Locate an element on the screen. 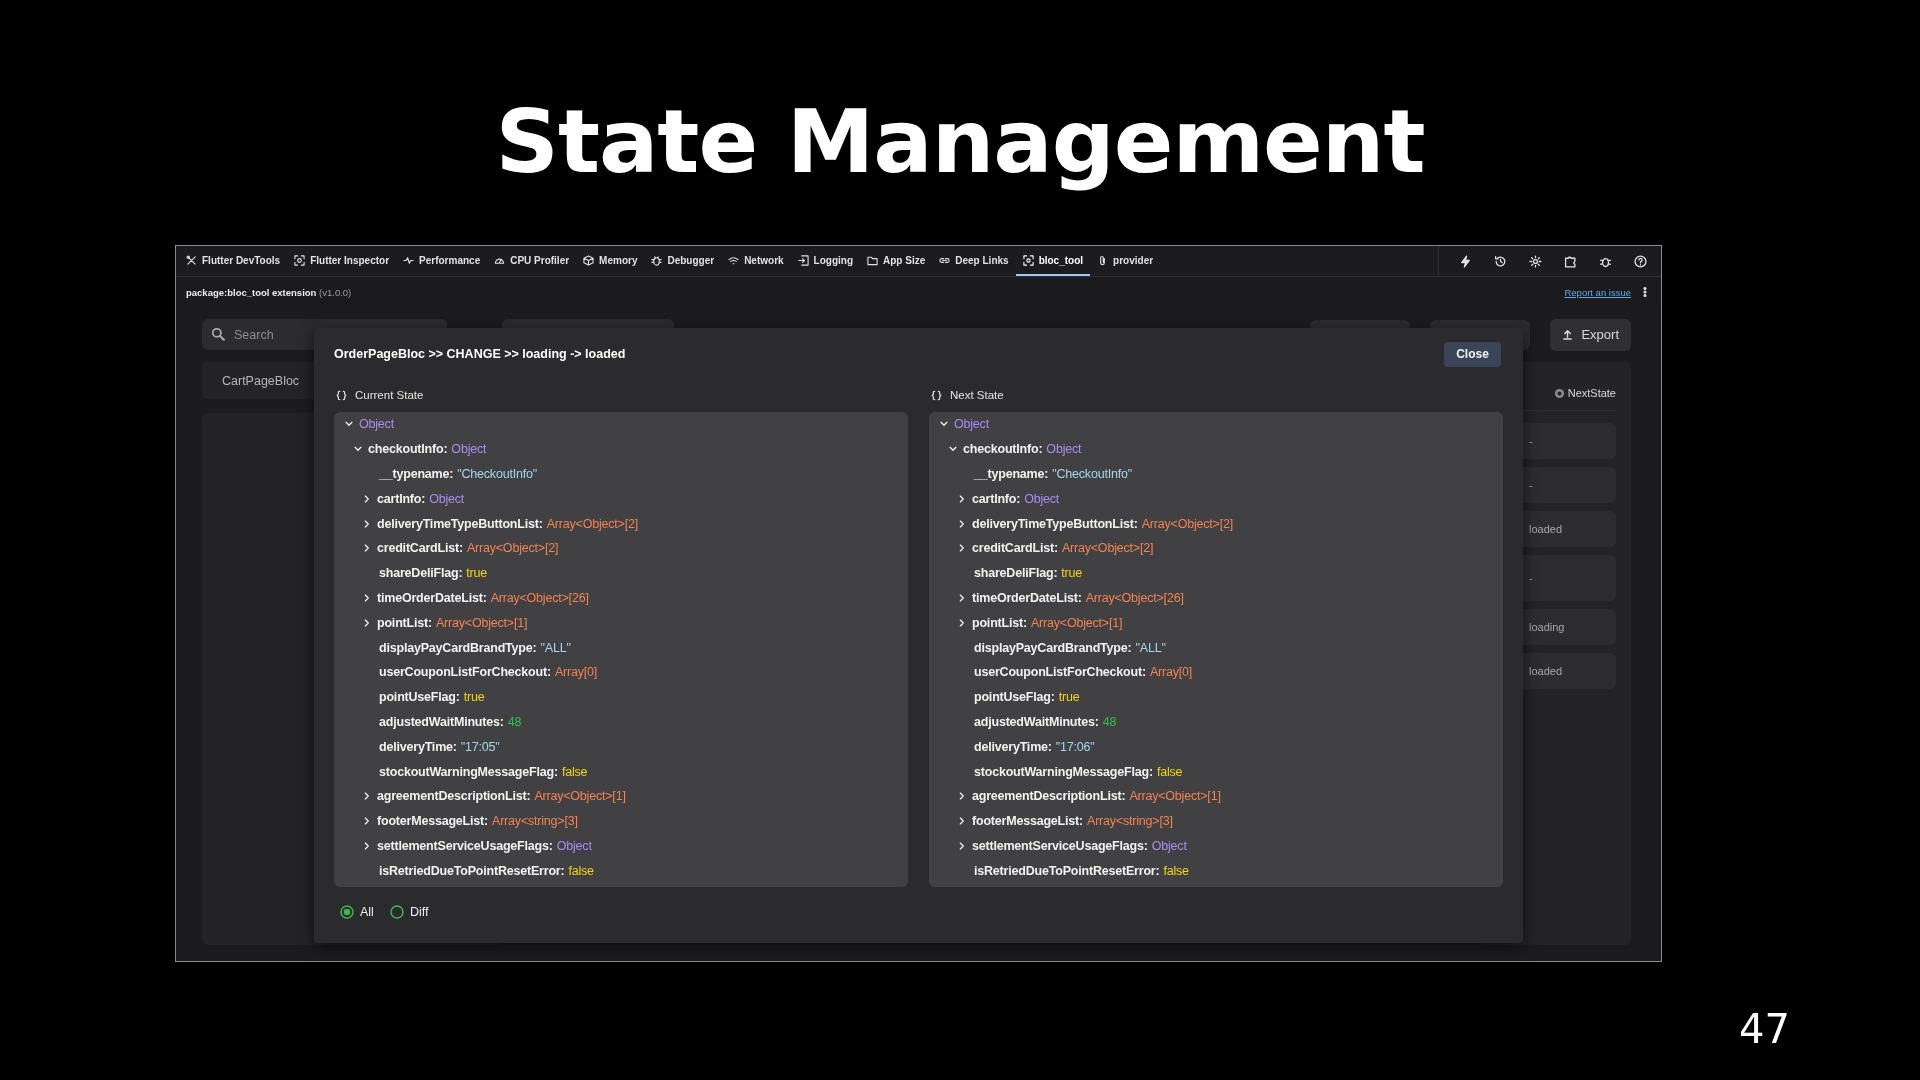 Image resolution: width=1920 pixels, height=1080 pixels. toolbar-tab: provider is located at coordinates (1125, 261).